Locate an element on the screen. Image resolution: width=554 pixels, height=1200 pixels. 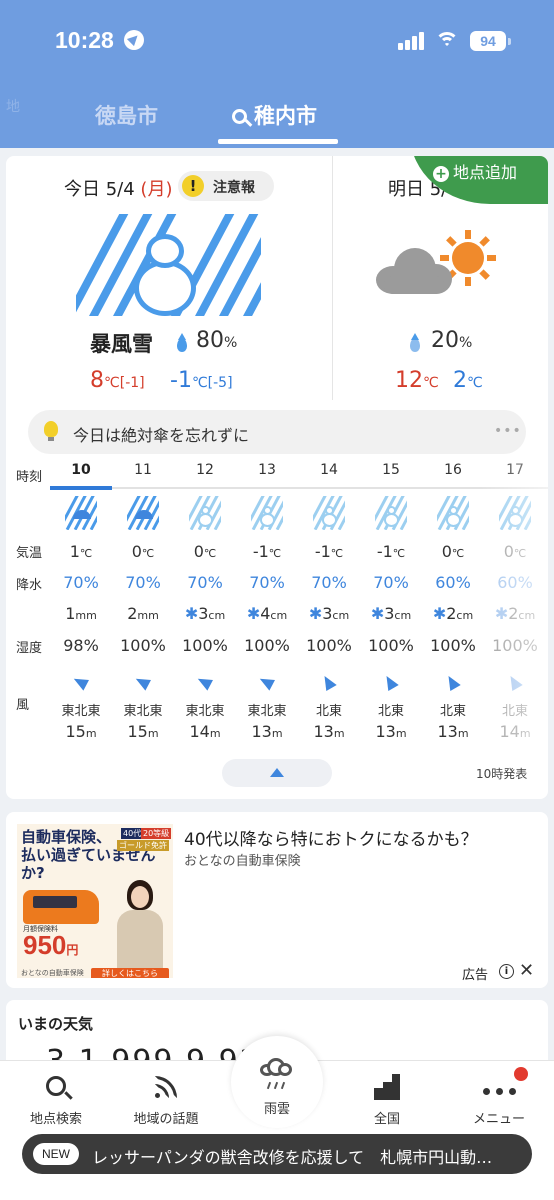
hour-label: 10 is located at coordinates (81, 470).